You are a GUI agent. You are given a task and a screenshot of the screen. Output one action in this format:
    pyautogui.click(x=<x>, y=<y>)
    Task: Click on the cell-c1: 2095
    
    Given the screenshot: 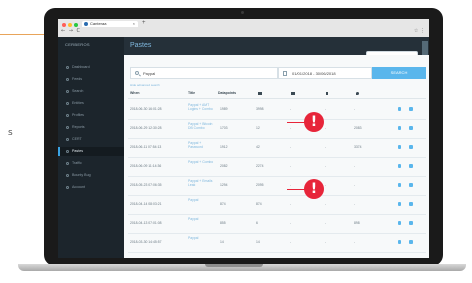 What is the action you would take?
    pyautogui.click(x=260, y=185)
    